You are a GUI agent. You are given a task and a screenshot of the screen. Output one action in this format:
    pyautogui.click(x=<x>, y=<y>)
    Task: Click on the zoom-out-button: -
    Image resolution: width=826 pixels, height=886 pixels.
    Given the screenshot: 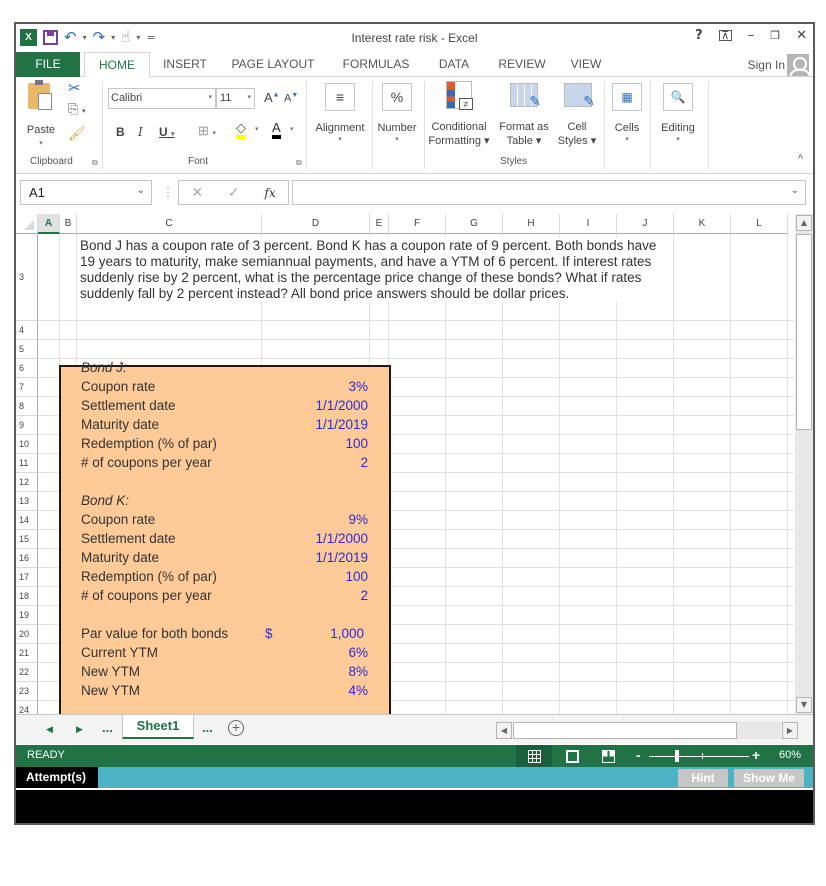 What is the action you would take?
    pyautogui.click(x=638, y=755)
    